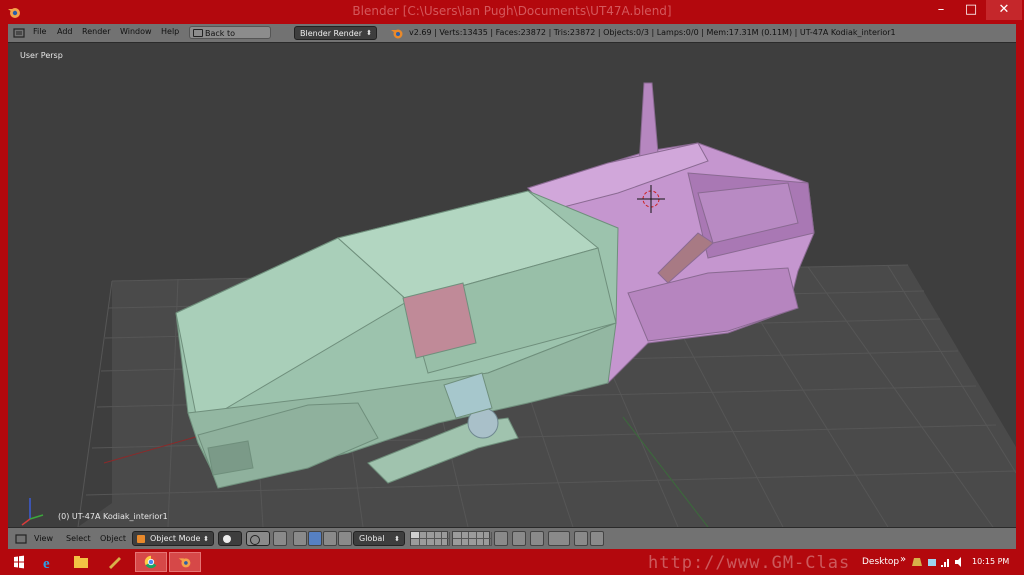  I want to click on chrome-icon, so click(151, 562).